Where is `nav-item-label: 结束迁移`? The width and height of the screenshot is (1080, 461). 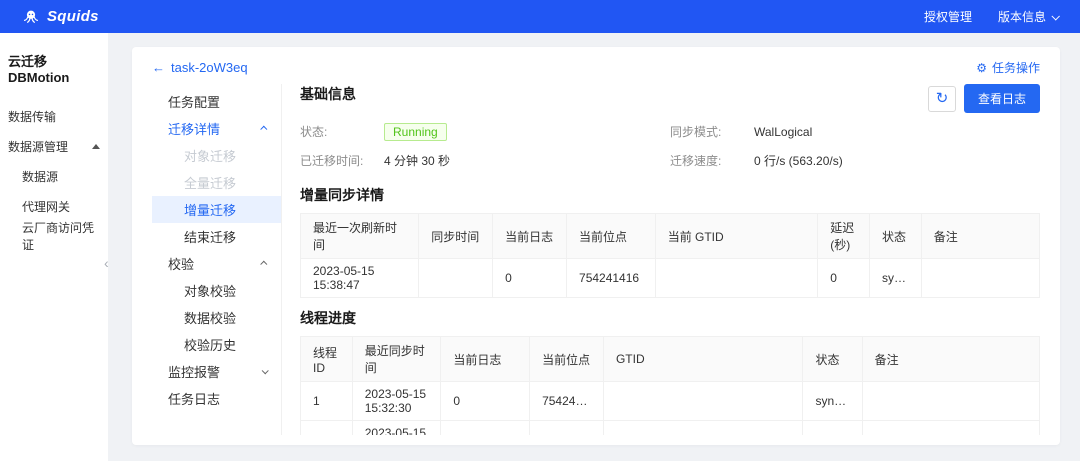 nav-item-label: 结束迁移 is located at coordinates (210, 237).